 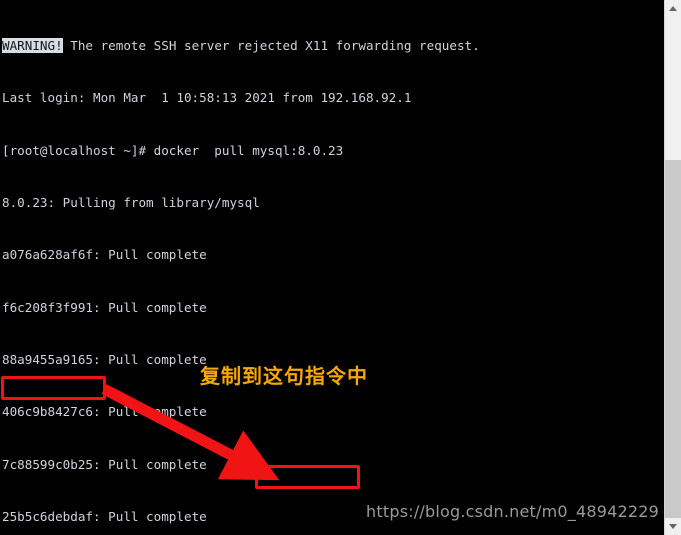 I want to click on scrollbar-thumb, so click(x=673, y=339).